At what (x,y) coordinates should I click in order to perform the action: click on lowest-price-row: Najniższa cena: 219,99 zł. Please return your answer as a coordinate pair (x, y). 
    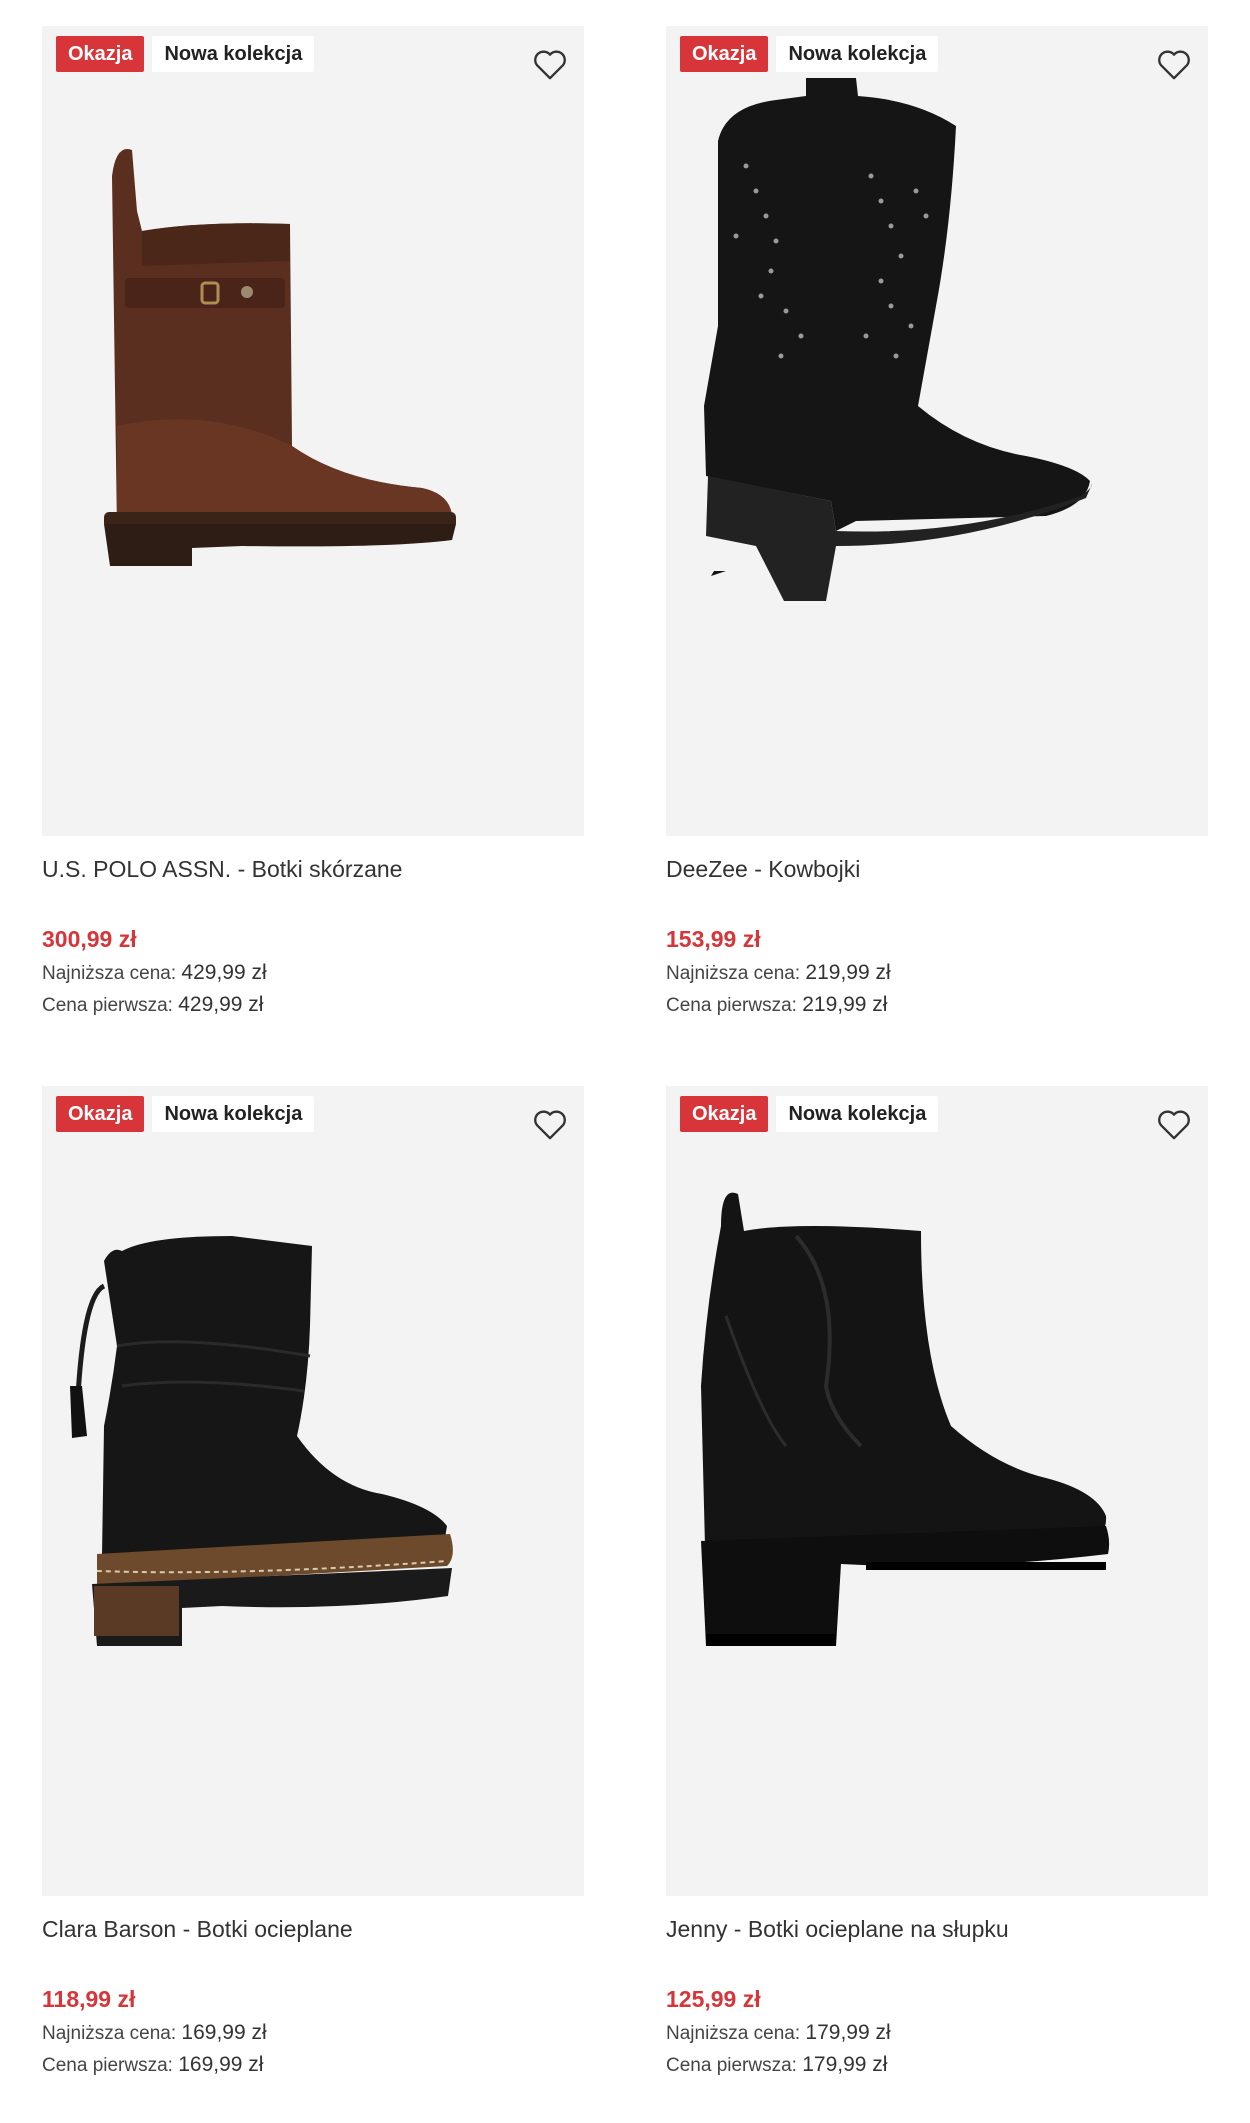
    Looking at the image, I should click on (937, 973).